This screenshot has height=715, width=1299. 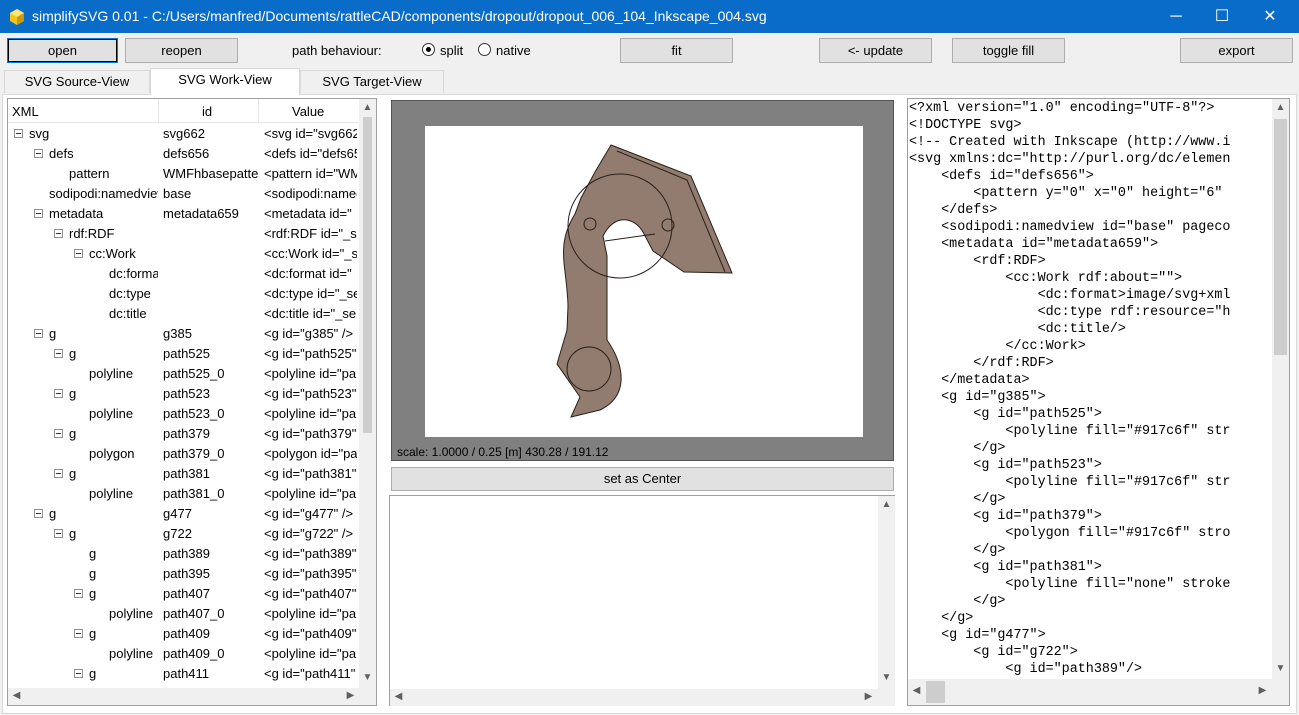 What do you see at coordinates (367, 275) in the screenshot?
I see `tree-scroll-thumb` at bounding box center [367, 275].